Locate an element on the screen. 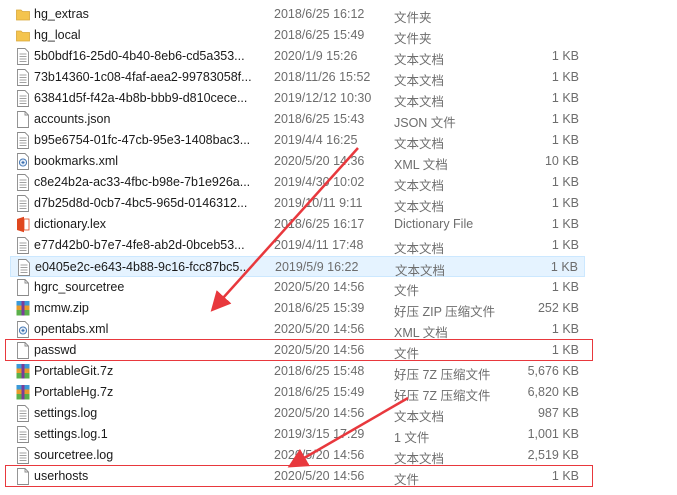  arrow-to-passwd is located at coordinates (284, 229).